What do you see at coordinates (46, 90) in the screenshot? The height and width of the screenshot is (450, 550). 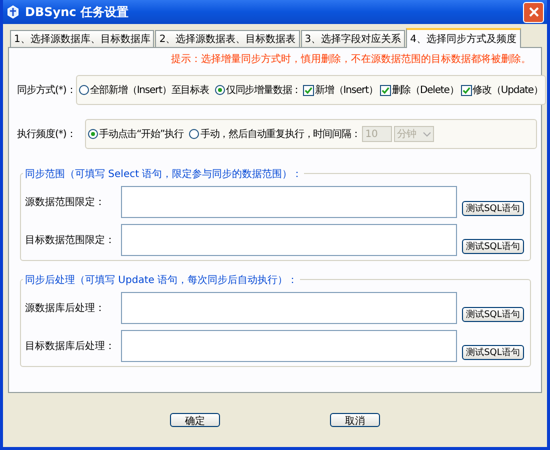 I see `field-label: 同步方式(*)：` at bounding box center [46, 90].